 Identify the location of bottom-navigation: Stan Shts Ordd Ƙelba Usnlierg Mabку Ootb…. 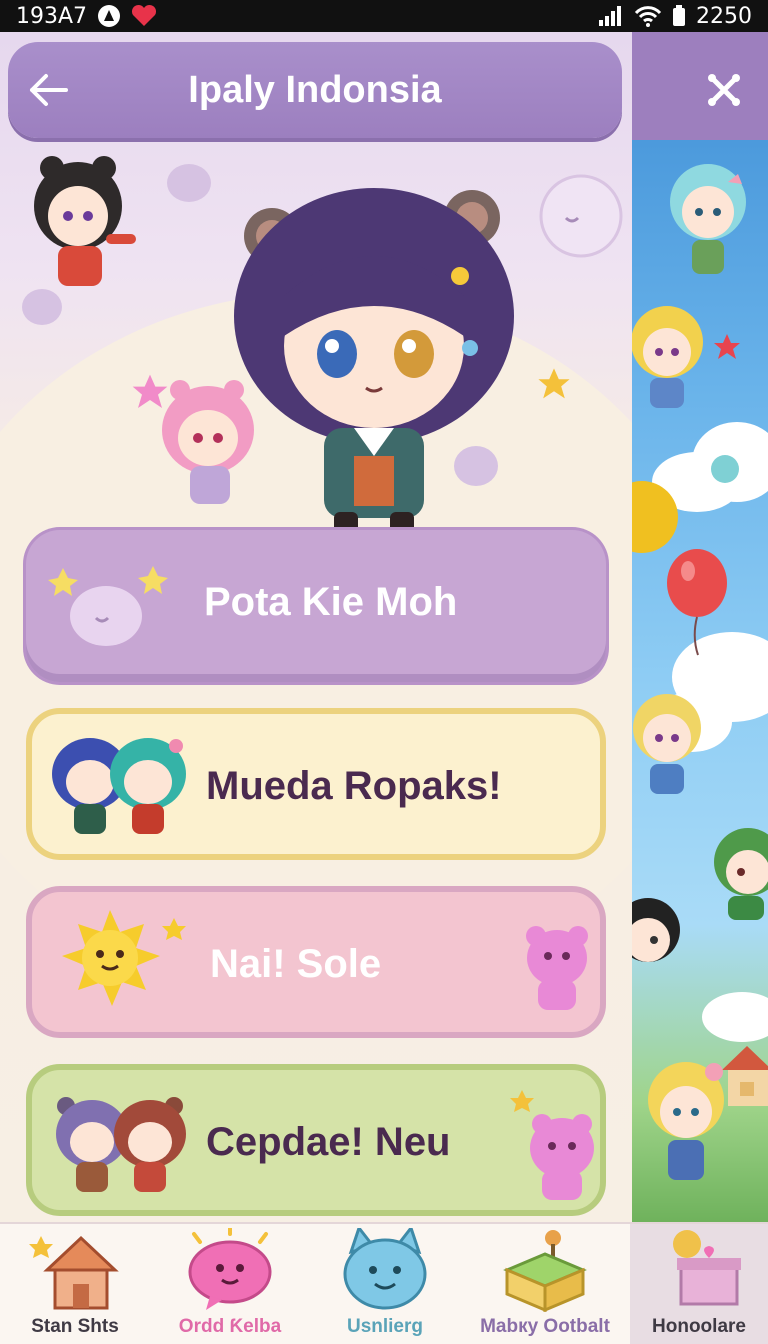
(384, 1283).